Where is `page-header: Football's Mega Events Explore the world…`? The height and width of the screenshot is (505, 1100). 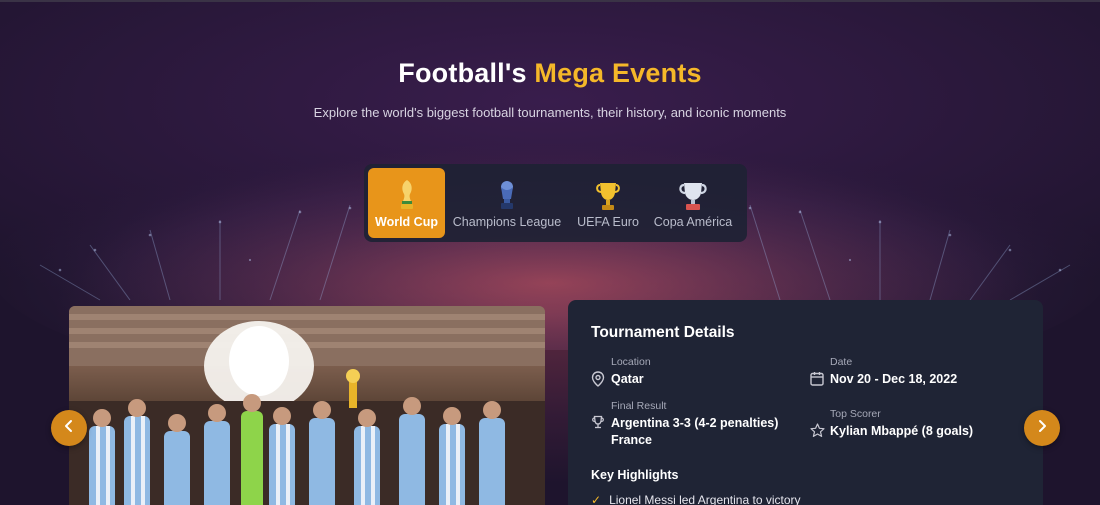
page-header: Football's Mega Events Explore the world… is located at coordinates (550, 89).